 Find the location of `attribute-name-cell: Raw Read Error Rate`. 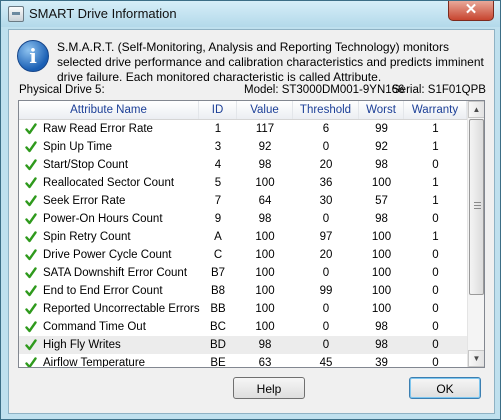

attribute-name-cell: Raw Read Error Rate is located at coordinates (98, 129).